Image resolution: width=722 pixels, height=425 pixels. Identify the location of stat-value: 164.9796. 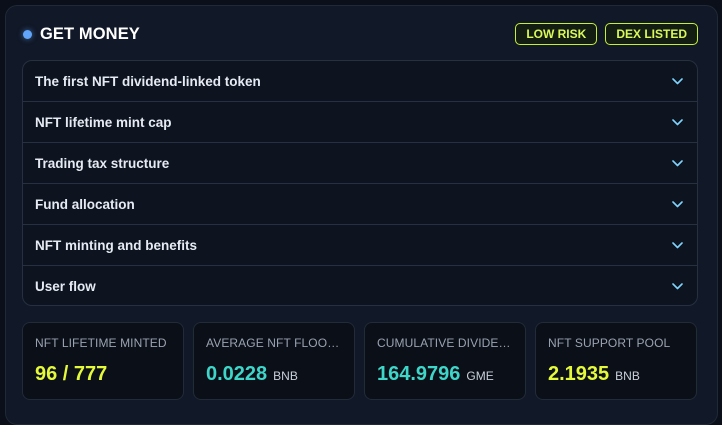
(419, 374).